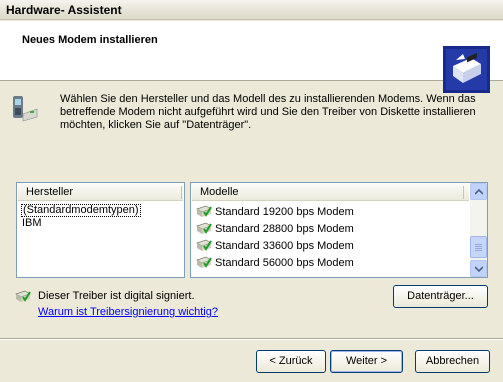  I want to click on list-item-ibm: IBM, so click(32, 223).